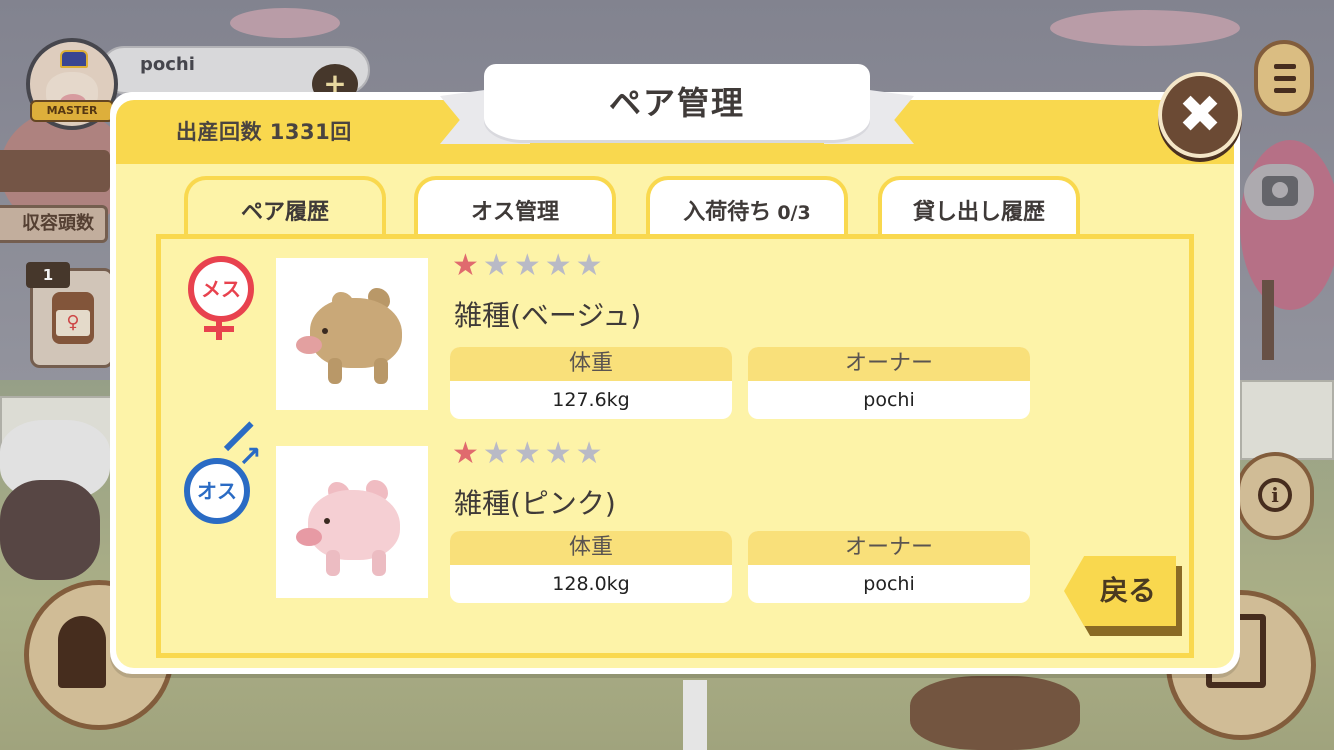 Image resolution: width=1334 pixels, height=750 pixels. I want to click on tab-label: ペア履歴, so click(284, 212).